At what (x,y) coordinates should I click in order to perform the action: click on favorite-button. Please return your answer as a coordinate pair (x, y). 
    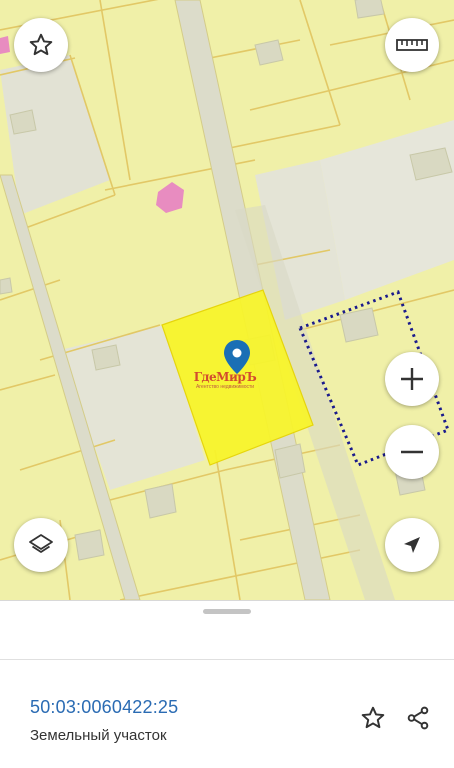
    Looking at the image, I should click on (41, 45).